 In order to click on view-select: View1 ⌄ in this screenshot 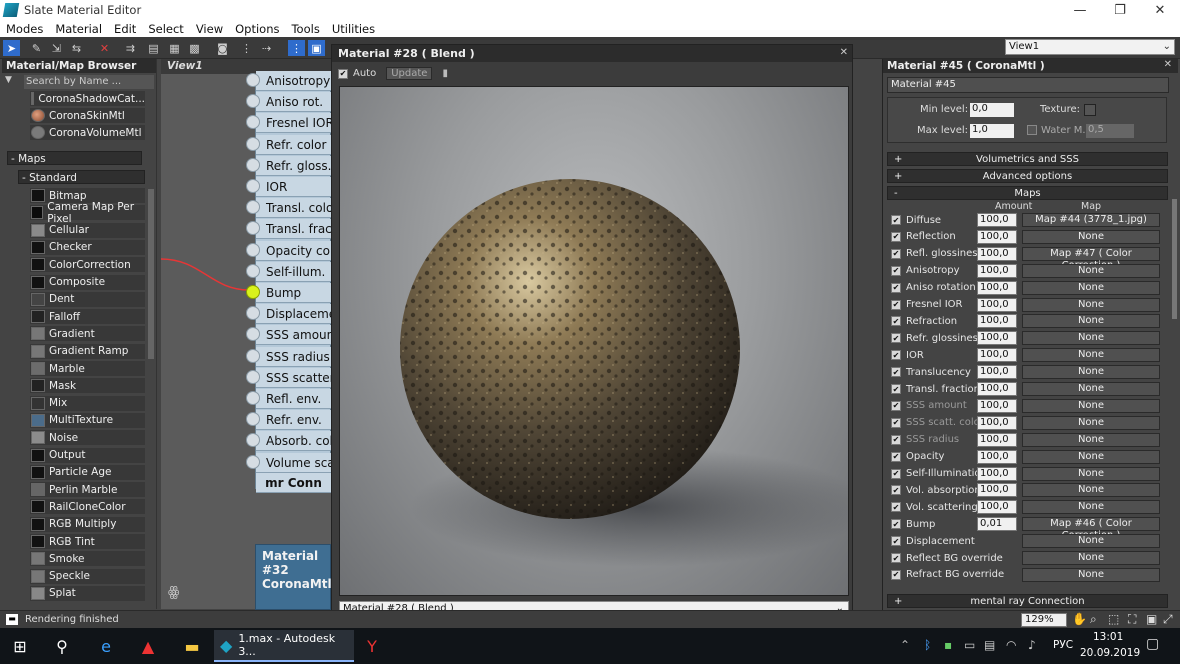, I will do `click(1090, 47)`.